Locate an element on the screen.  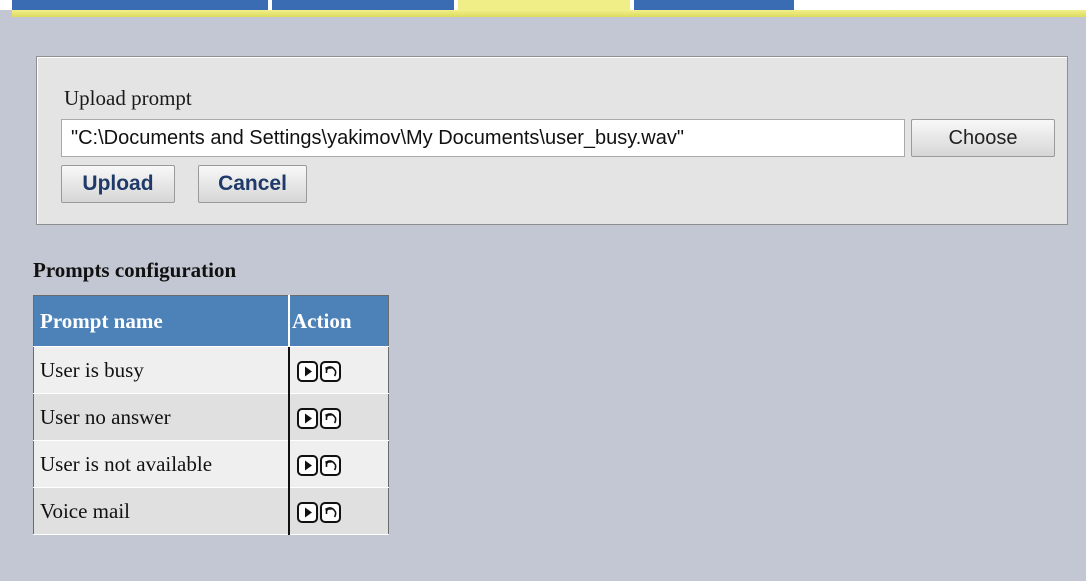
prompt-name-cell: User no answer is located at coordinates (161, 417).